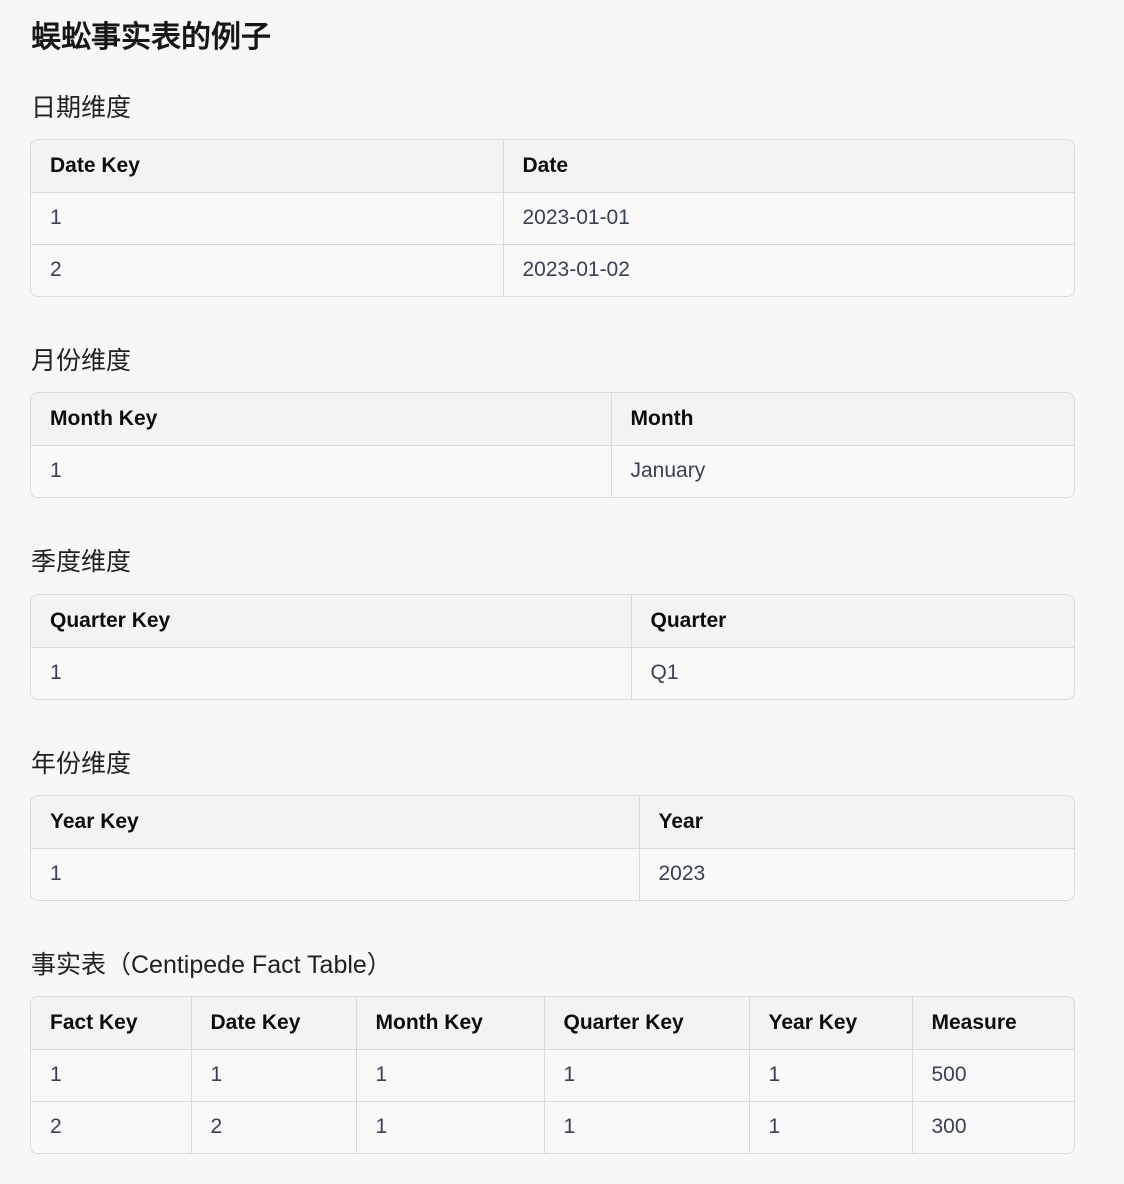 Image resolution: width=1124 pixels, height=1184 pixels. What do you see at coordinates (842, 471) in the screenshot?
I see `table-cell: January` at bounding box center [842, 471].